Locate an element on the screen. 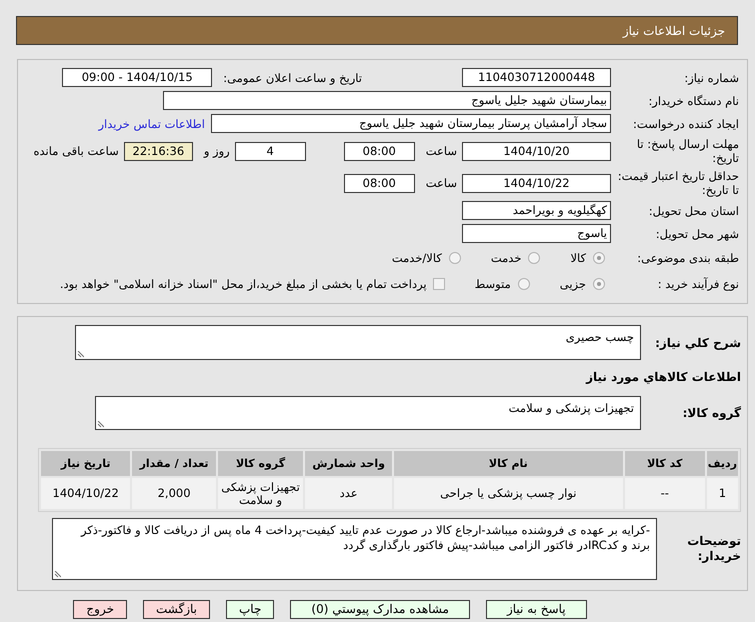  field-label: حداقل تاریخ اعتبار قیمت: تا تاریخ: is located at coordinates (678, 183).